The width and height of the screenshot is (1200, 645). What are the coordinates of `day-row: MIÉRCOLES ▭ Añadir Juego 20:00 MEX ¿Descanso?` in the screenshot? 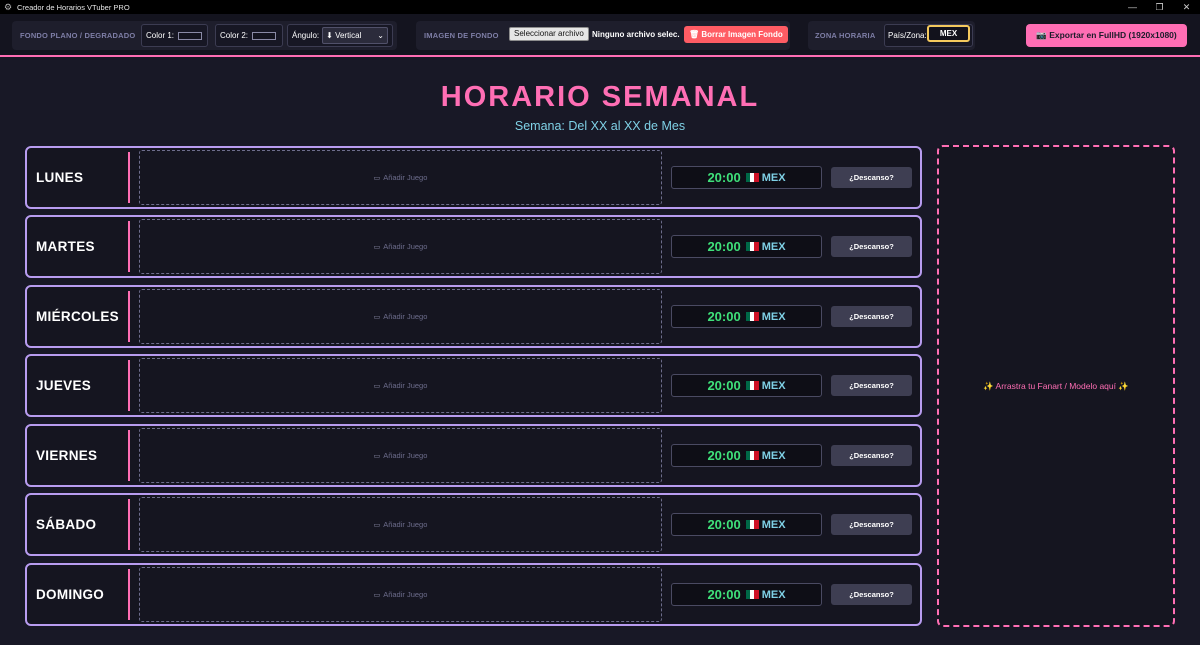 It's located at (473, 316).